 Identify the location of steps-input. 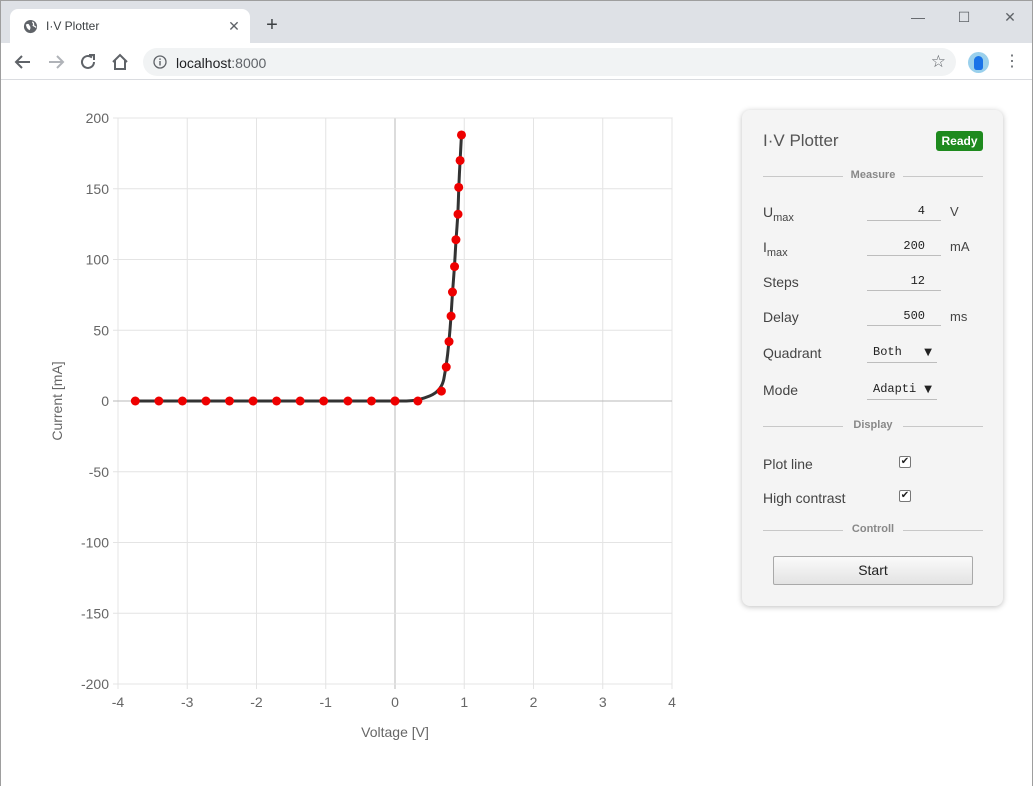
(904, 281).